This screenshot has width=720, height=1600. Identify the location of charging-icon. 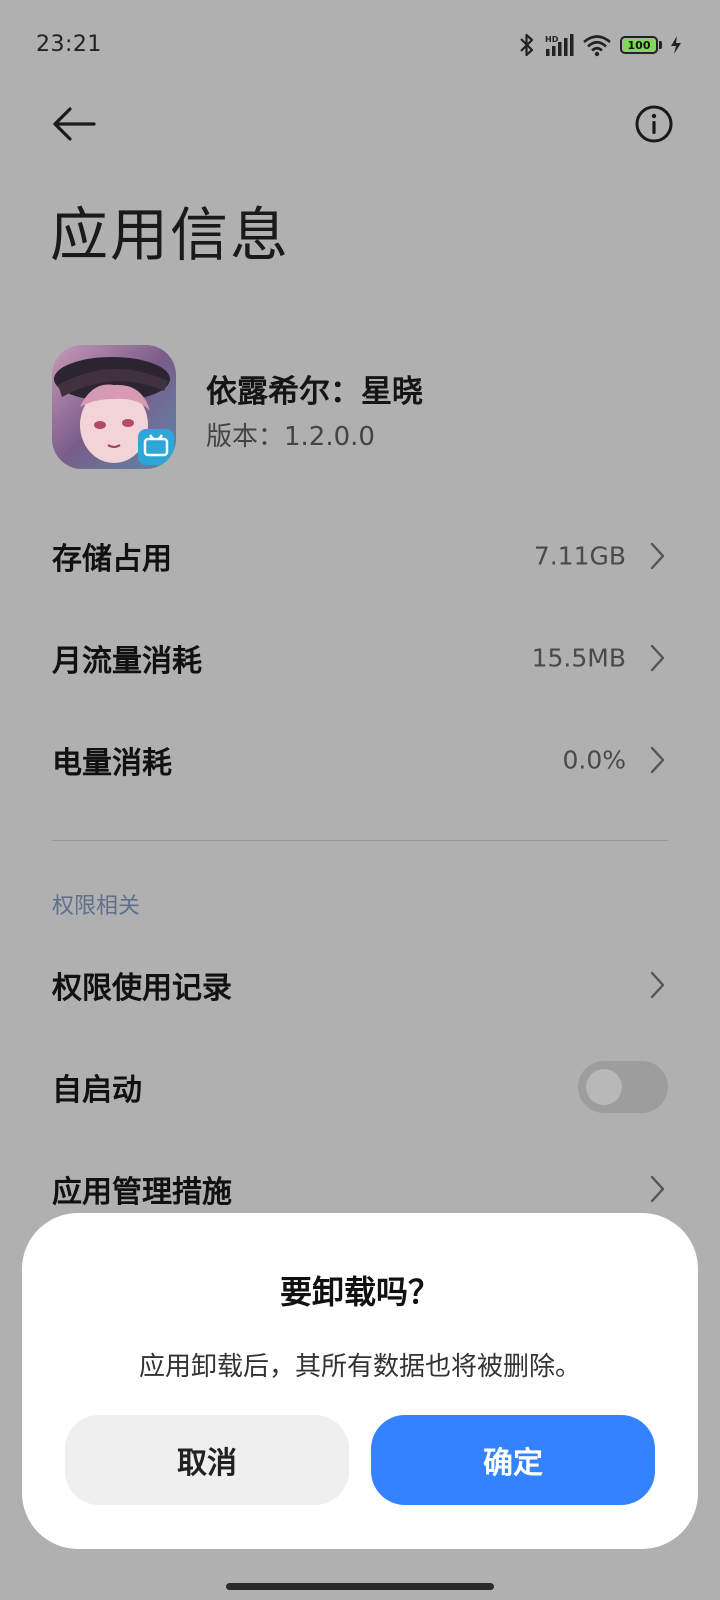
(676, 45).